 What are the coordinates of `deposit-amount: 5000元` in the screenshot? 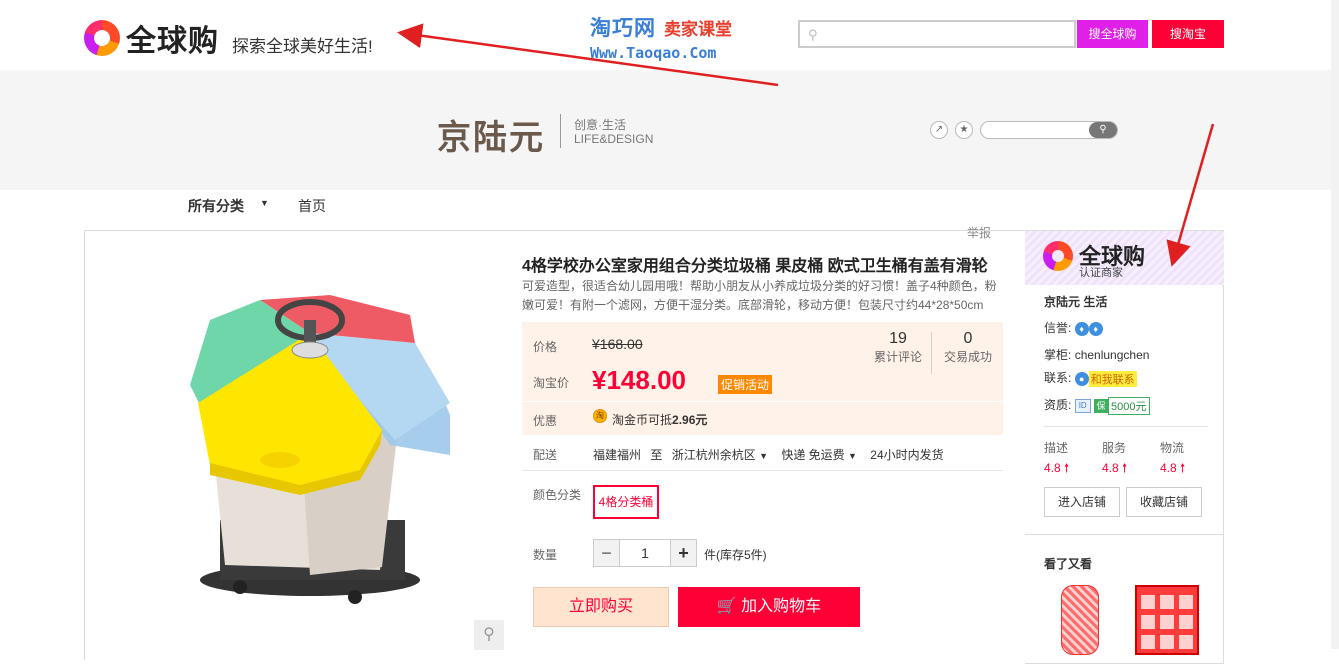 It's located at (1129, 405).